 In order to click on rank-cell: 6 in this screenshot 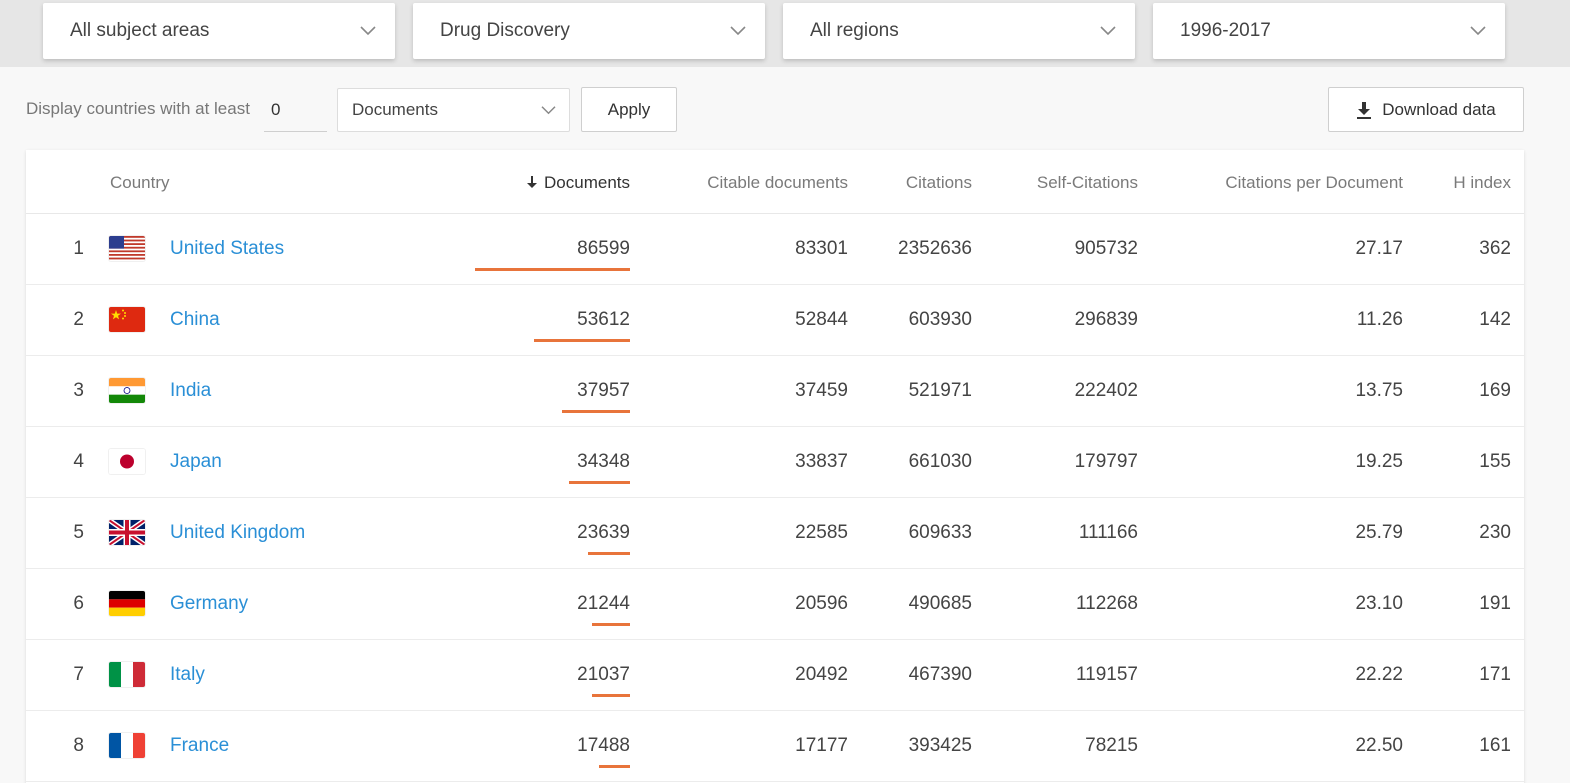, I will do `click(78, 603)`.